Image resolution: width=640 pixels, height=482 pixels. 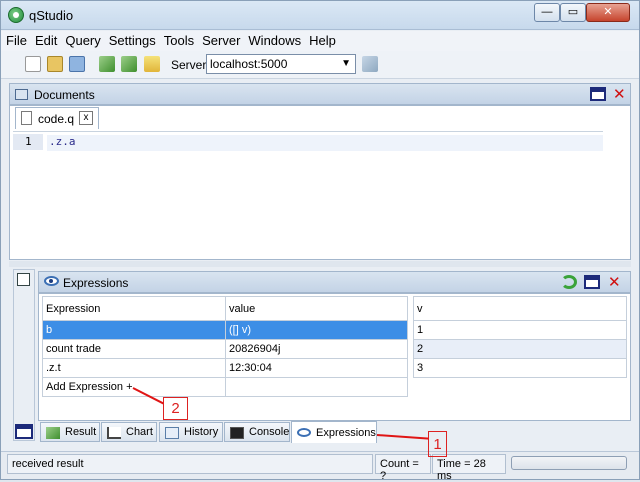 I want to click on tab-history: History, so click(x=191, y=432).